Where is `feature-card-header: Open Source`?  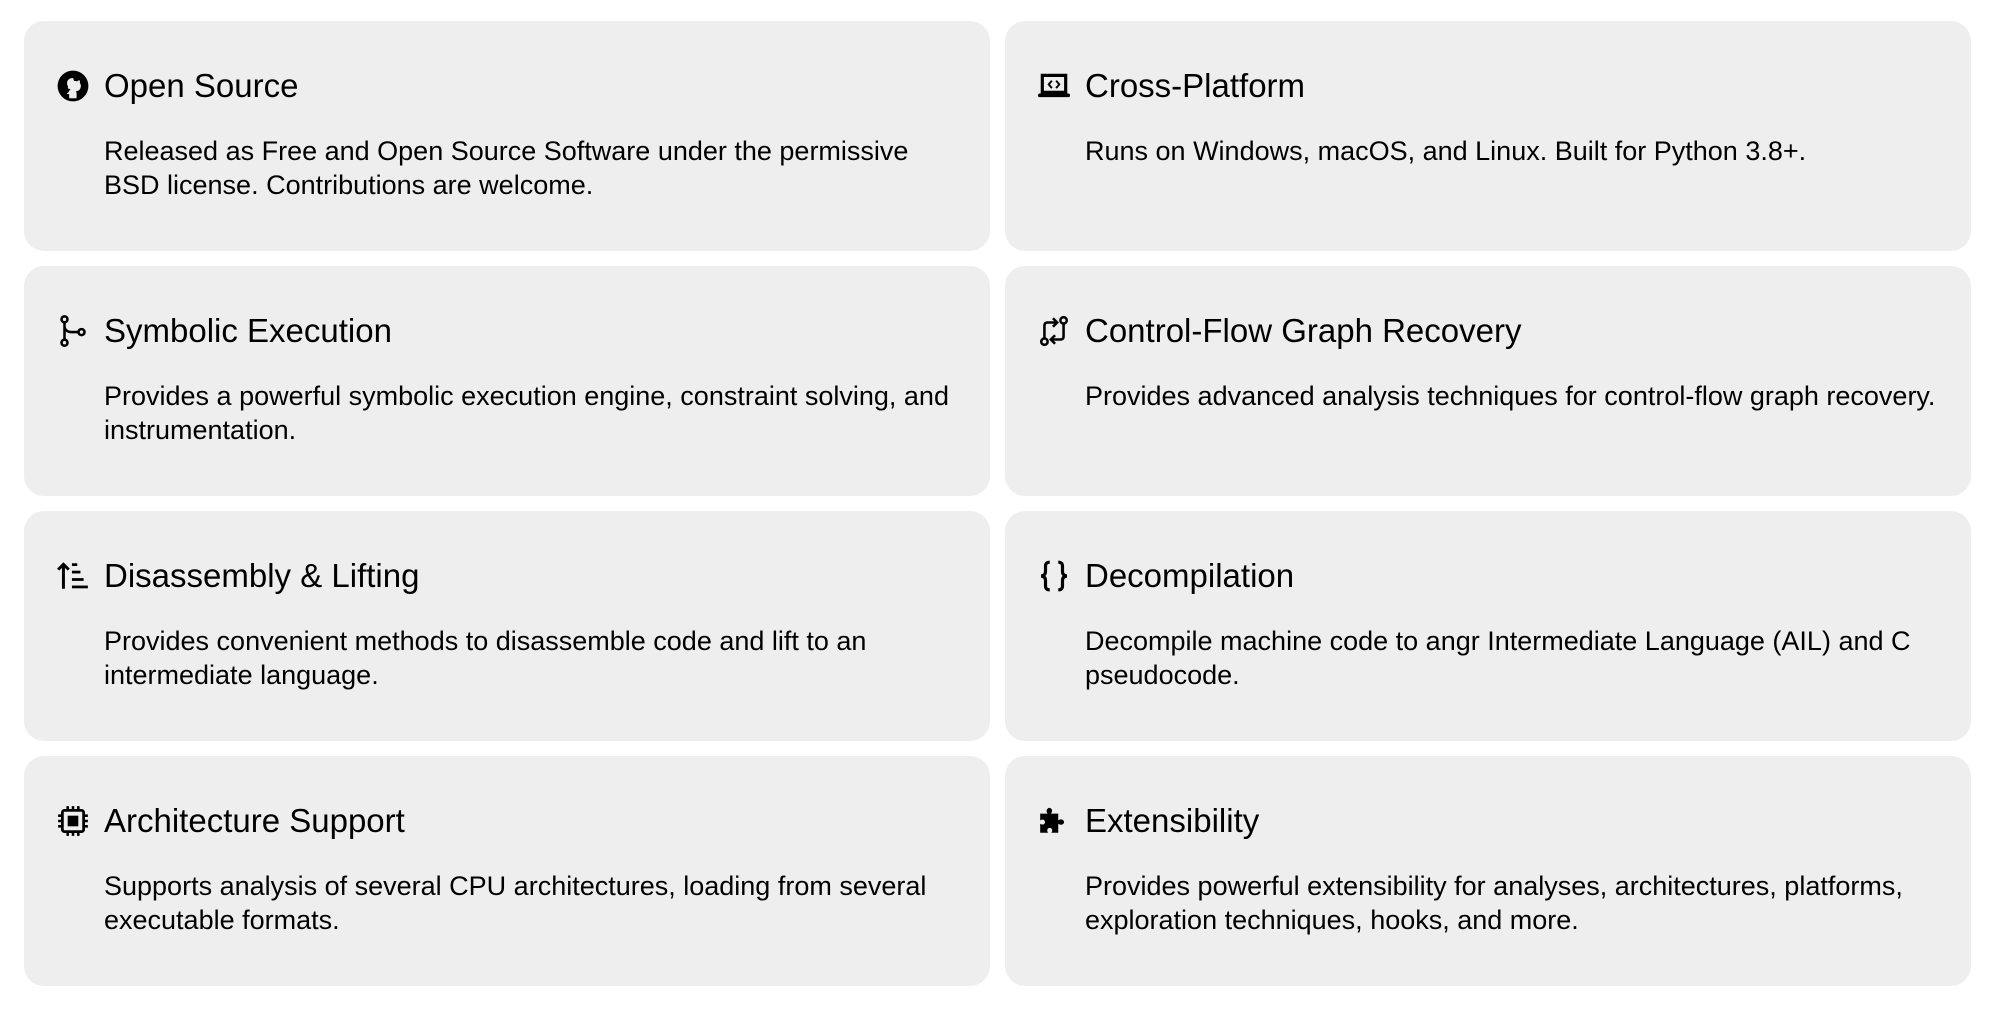
feature-card-header: Open Source is located at coordinates (512, 86).